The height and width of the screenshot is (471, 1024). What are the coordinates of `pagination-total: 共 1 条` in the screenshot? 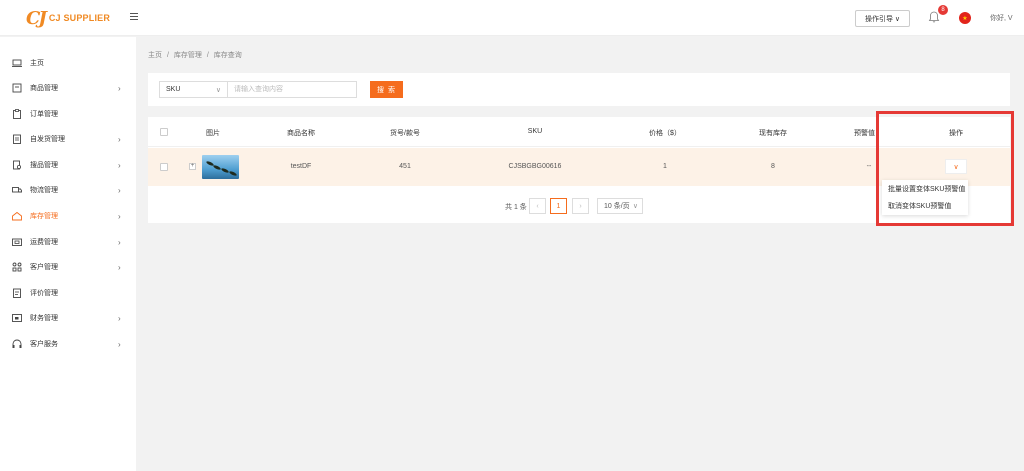 It's located at (516, 207).